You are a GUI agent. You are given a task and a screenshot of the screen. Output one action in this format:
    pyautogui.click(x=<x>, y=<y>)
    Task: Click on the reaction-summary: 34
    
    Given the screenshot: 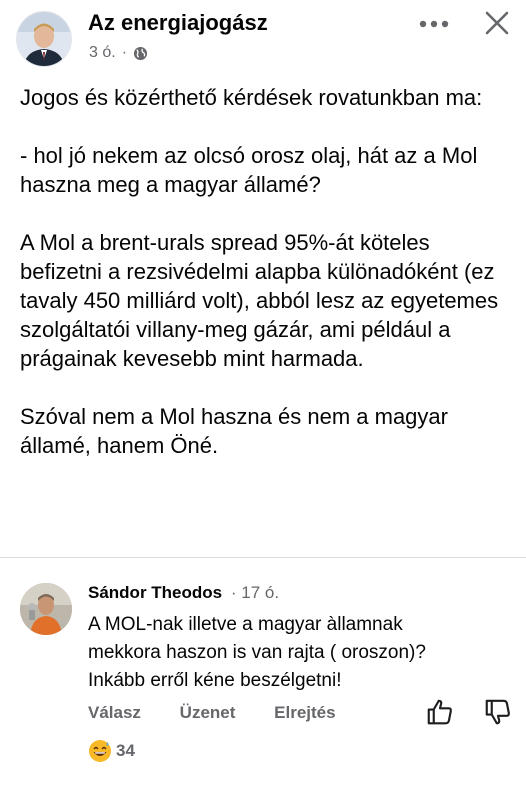 What is the action you would take?
    pyautogui.click(x=111, y=751)
    